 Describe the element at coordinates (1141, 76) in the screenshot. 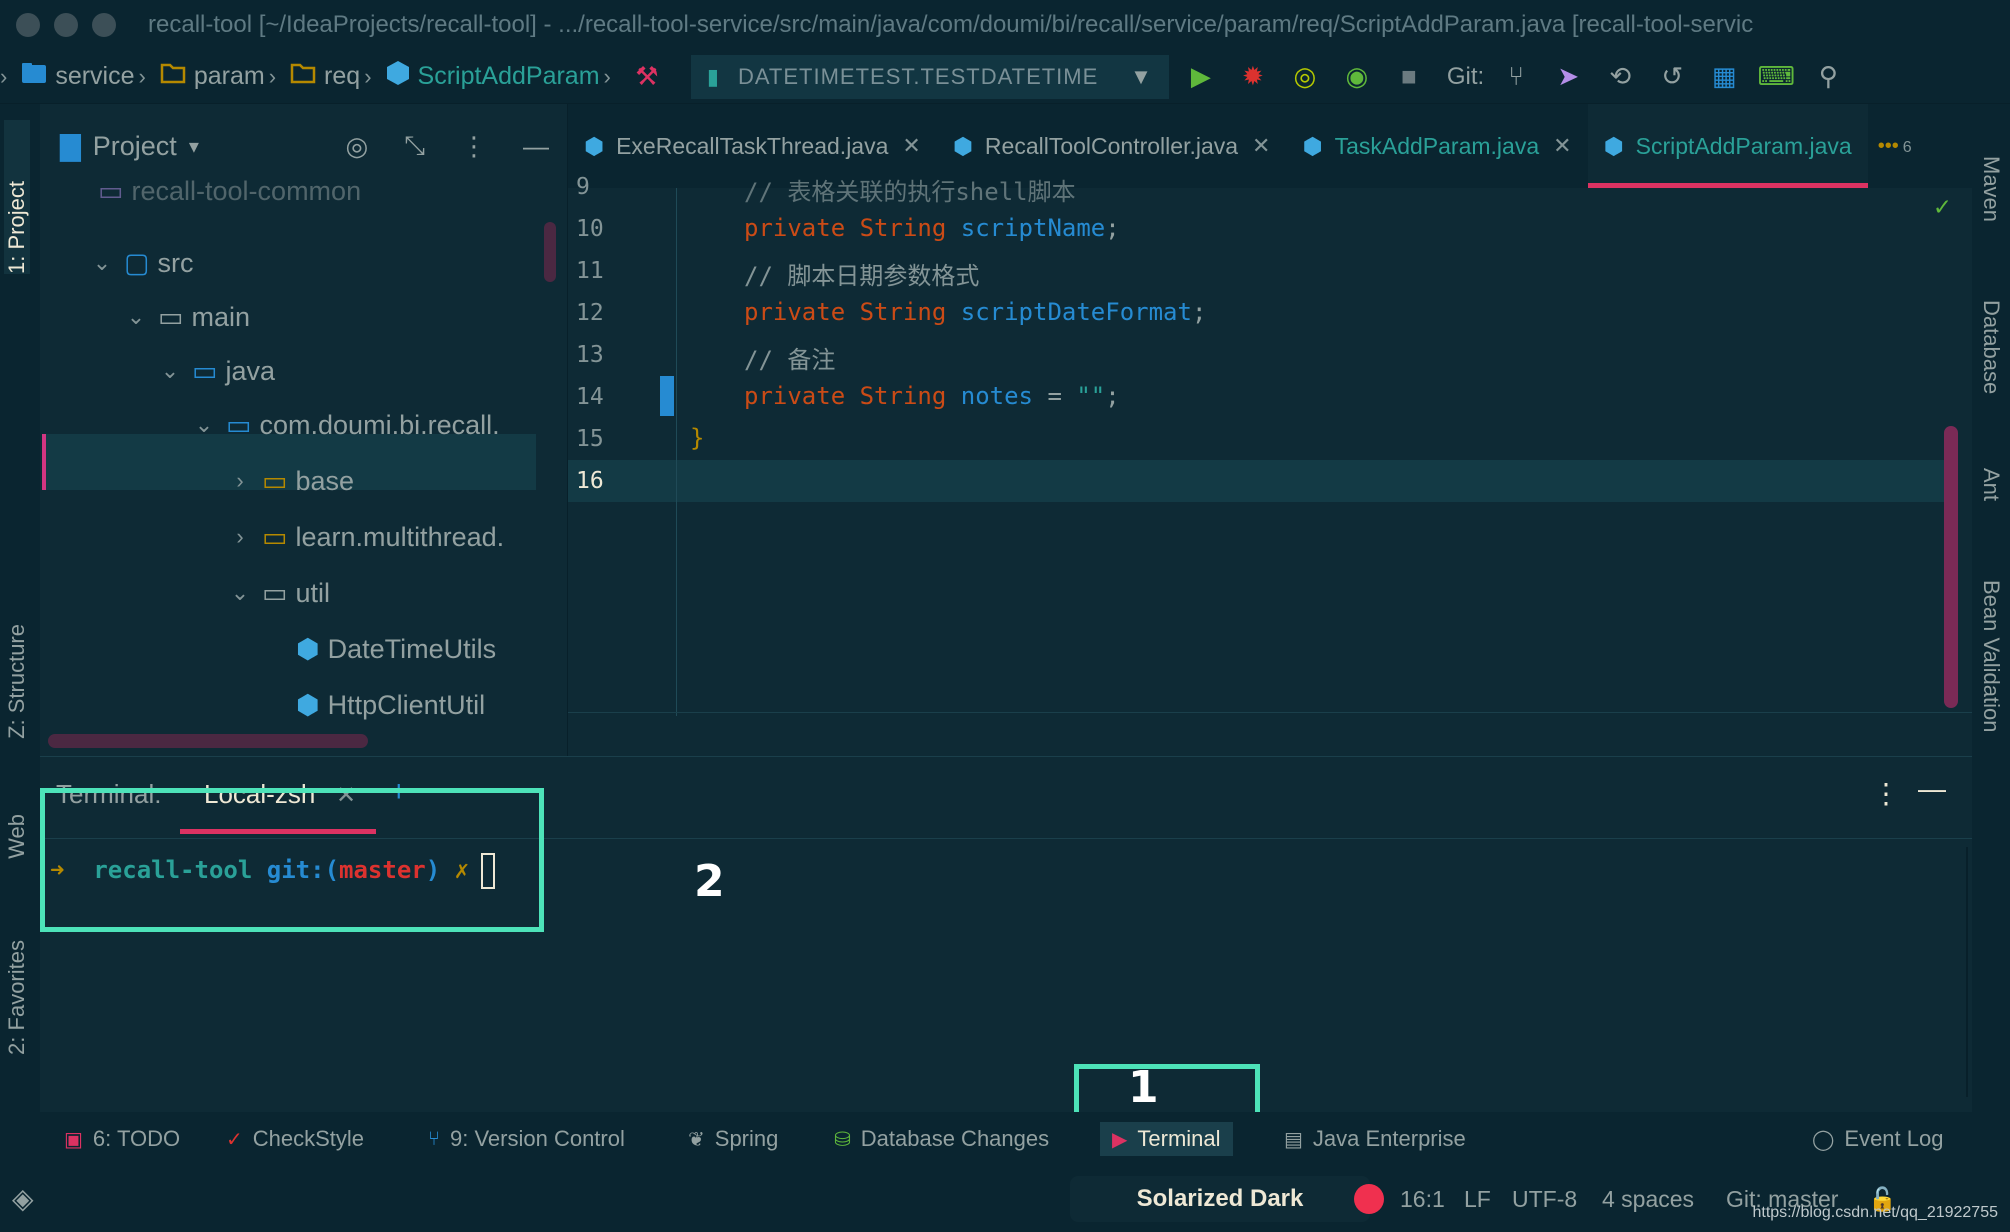

I see `chevron-down-icon: ▼` at that location.